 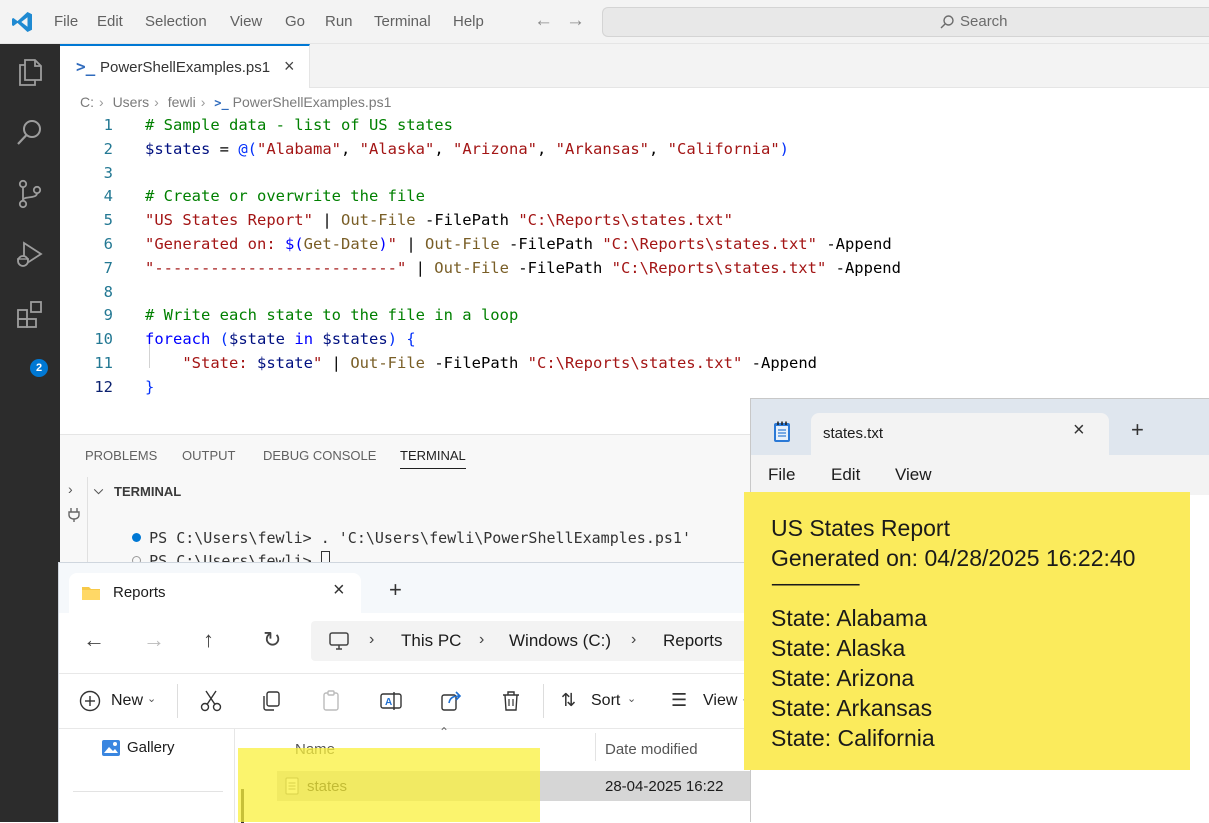 What do you see at coordinates (215, 593) in the screenshot?
I see `explorer-tab-reports: Reports ×` at bounding box center [215, 593].